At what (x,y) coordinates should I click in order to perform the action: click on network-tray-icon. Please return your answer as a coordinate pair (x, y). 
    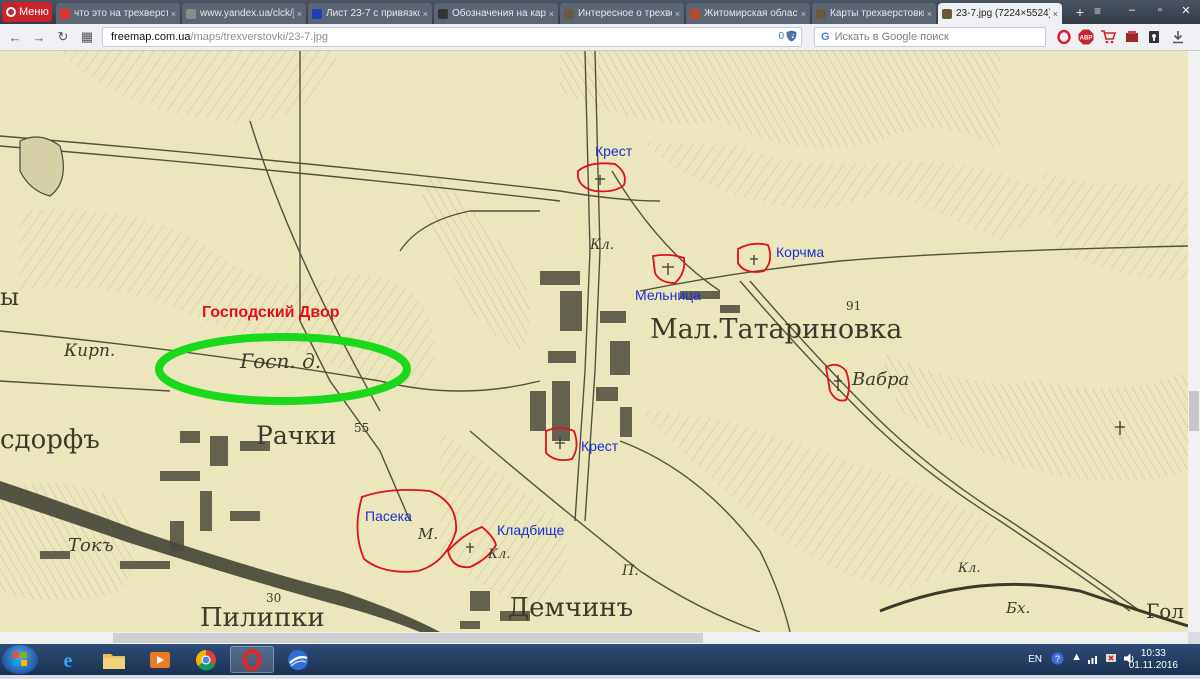
    Looking at the image, I should click on (1093, 660).